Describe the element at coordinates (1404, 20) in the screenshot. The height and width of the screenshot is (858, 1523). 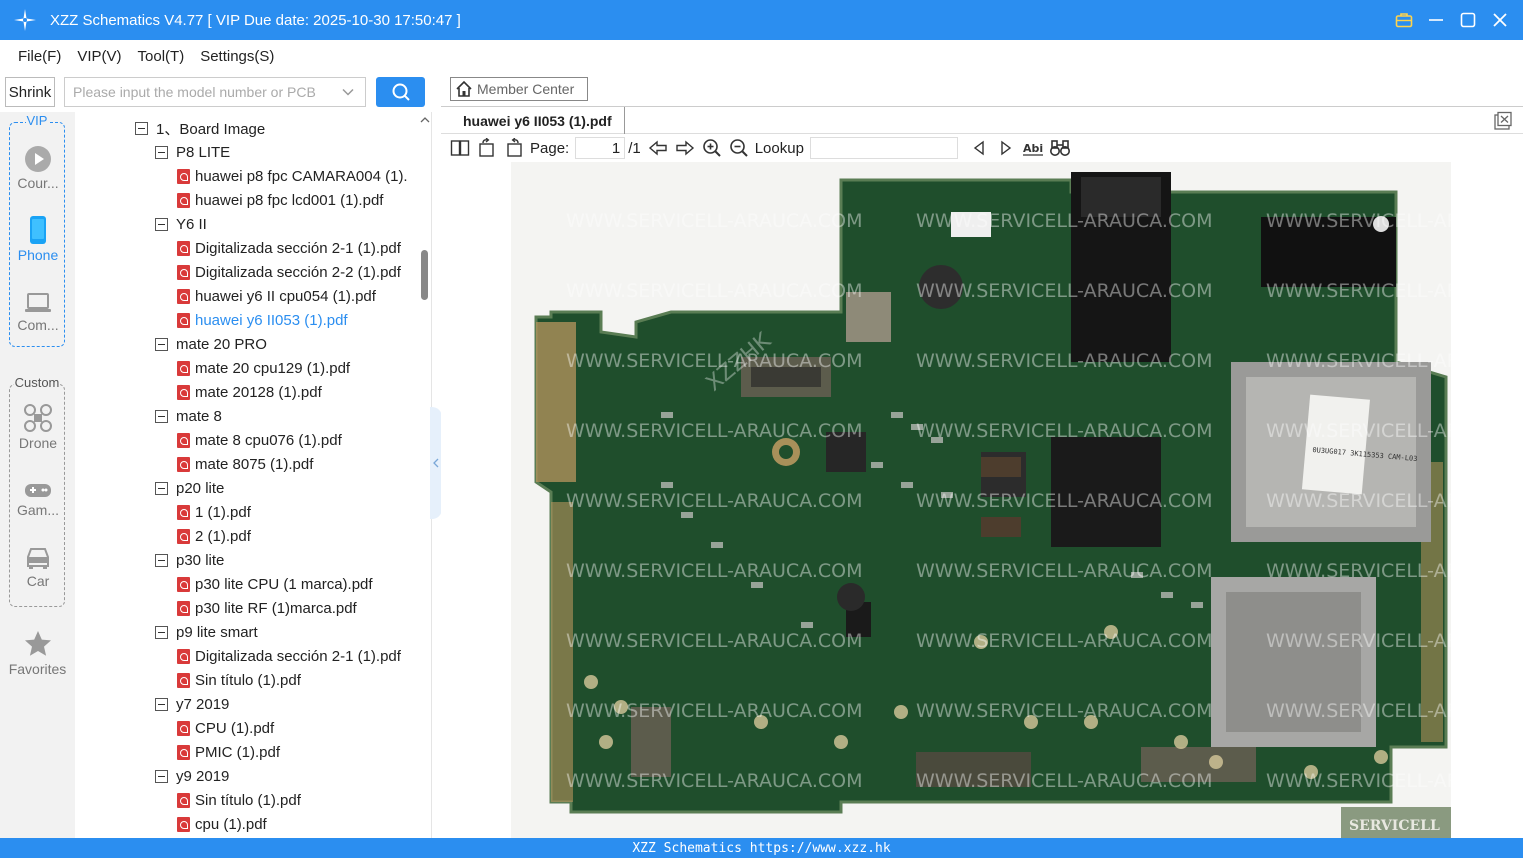
I see `briefcase-icon` at that location.